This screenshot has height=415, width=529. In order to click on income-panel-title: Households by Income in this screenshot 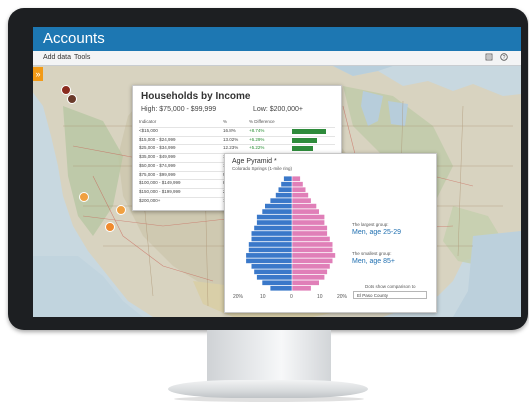, I will do `click(196, 96)`.